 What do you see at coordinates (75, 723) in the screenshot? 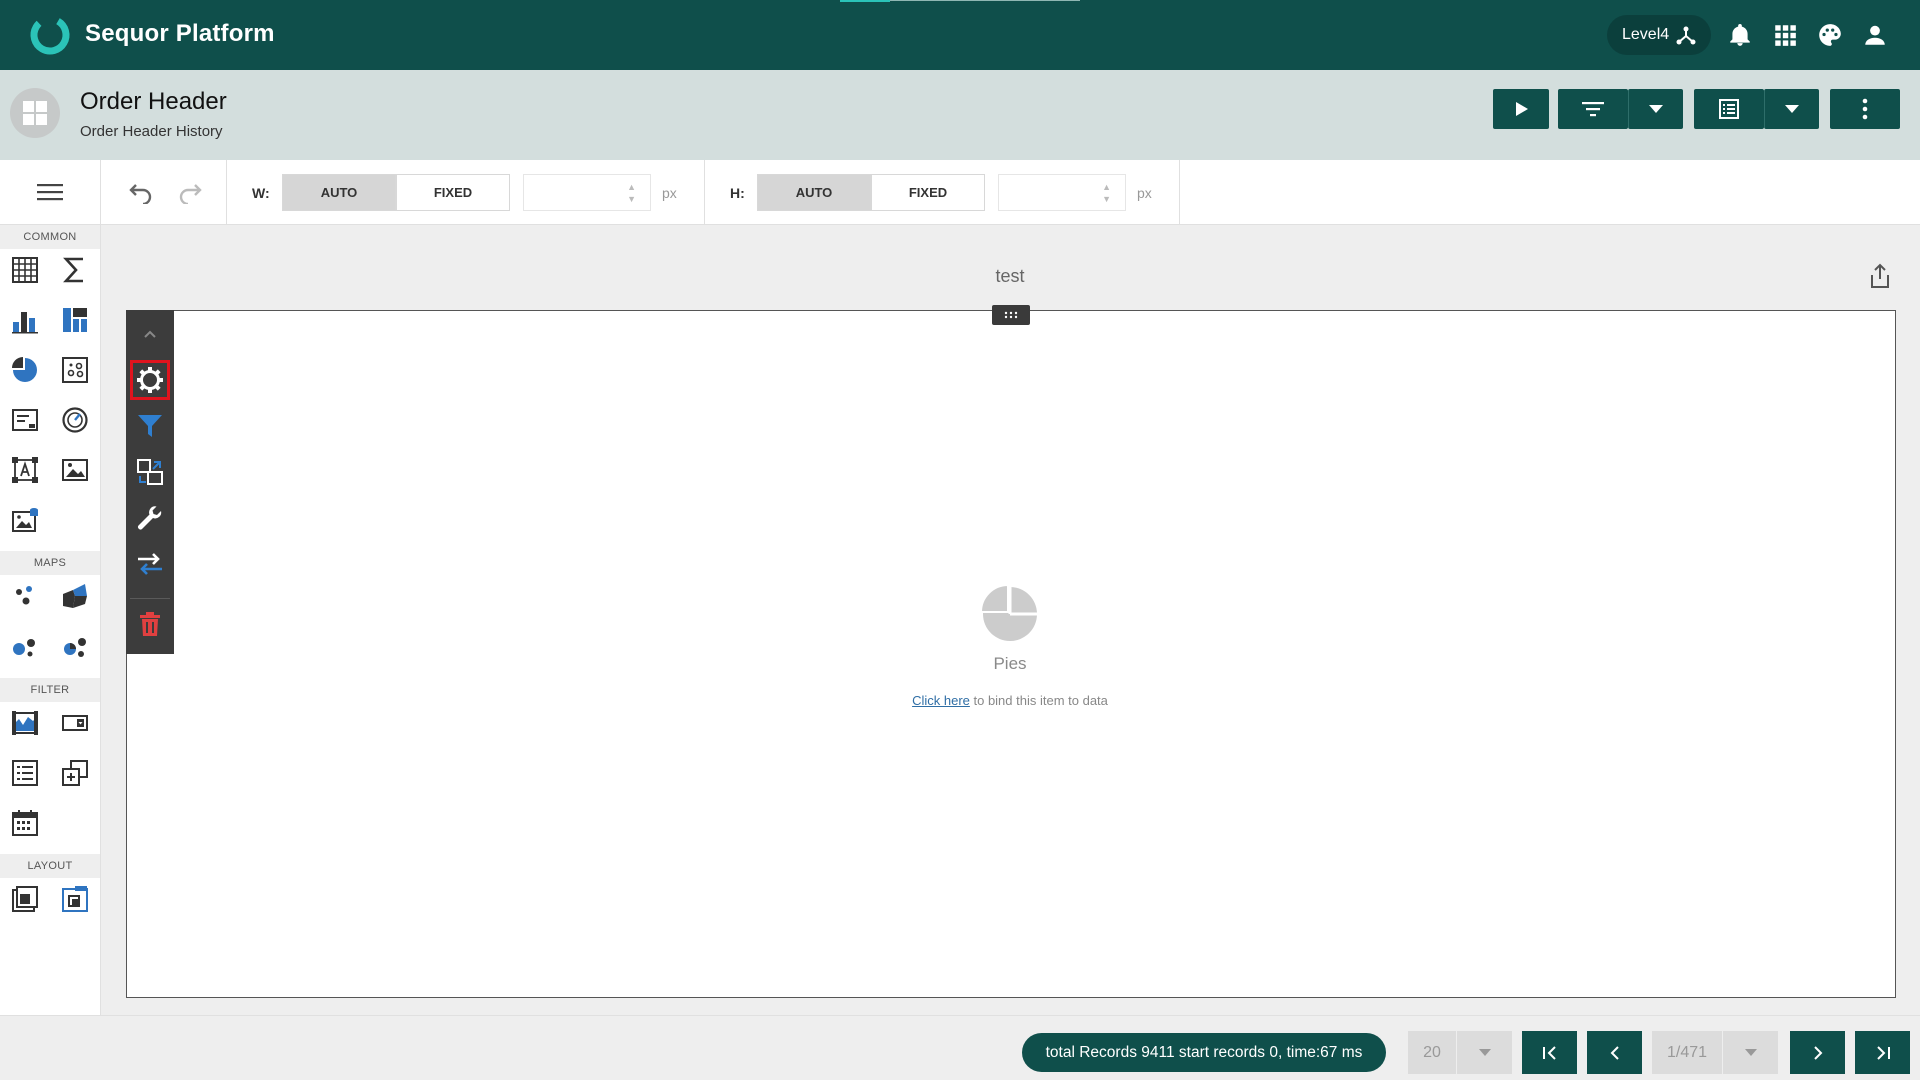
I see `combo-box-filter-icon` at bounding box center [75, 723].